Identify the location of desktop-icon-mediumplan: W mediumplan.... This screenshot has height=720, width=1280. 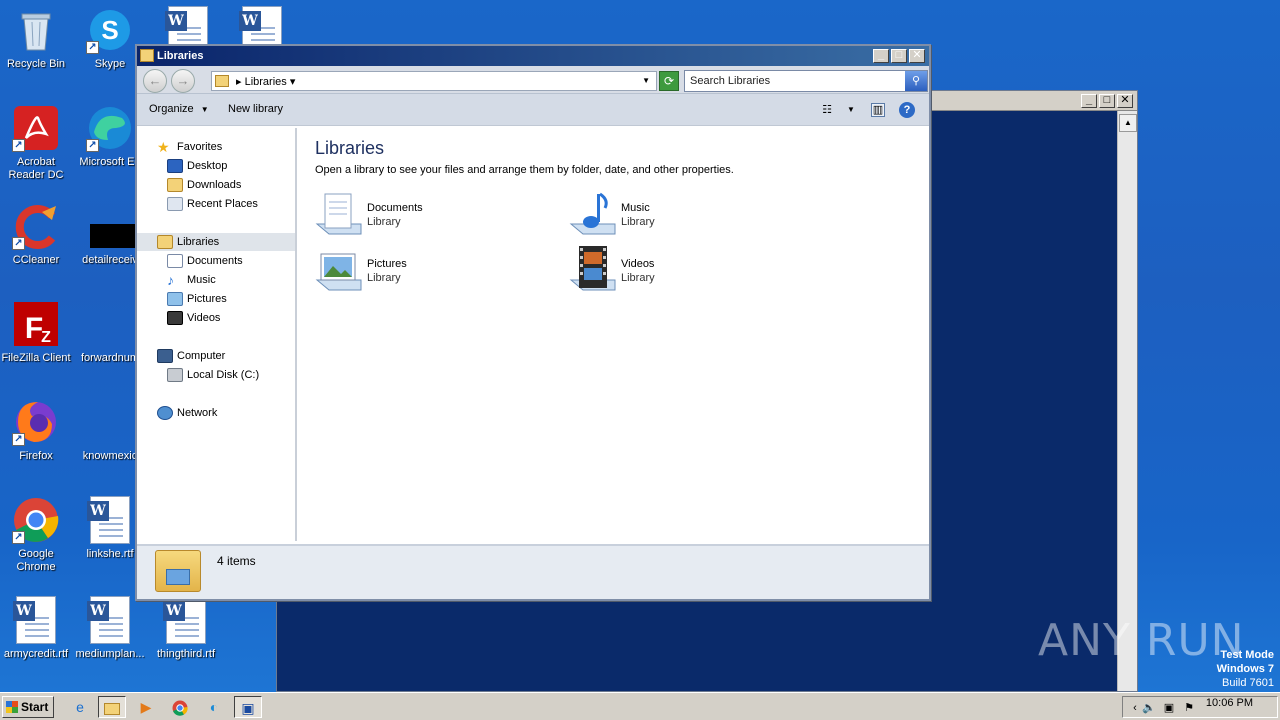
(110, 628).